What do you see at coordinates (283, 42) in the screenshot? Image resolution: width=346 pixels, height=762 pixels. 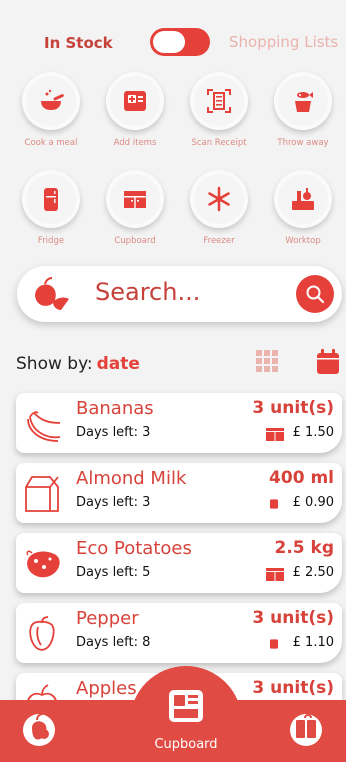 I see `shopping-lists-label: Shopping Lists` at bounding box center [283, 42].